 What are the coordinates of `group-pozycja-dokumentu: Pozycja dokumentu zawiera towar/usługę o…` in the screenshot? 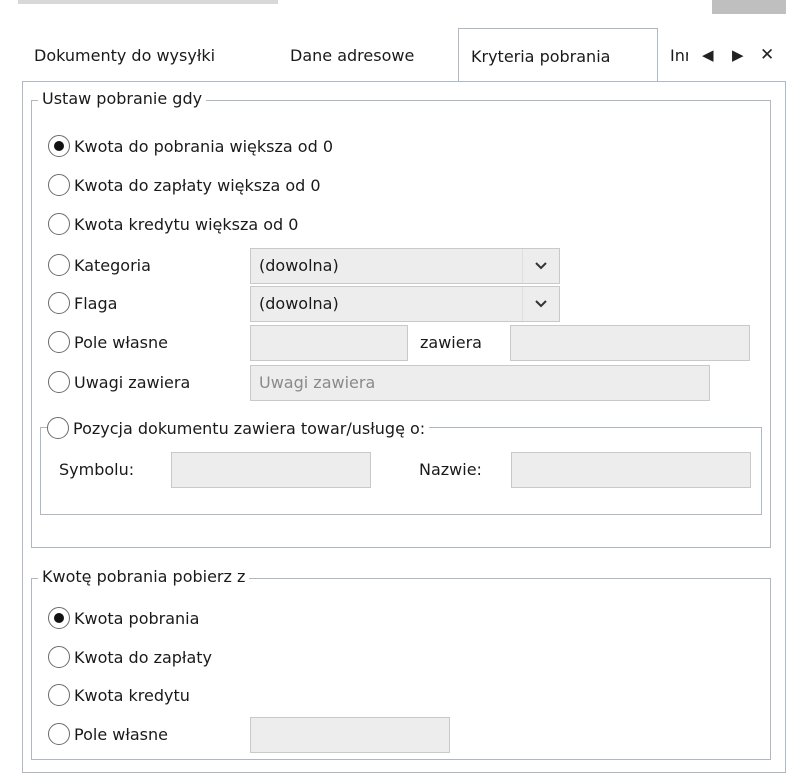 It's located at (401, 464).